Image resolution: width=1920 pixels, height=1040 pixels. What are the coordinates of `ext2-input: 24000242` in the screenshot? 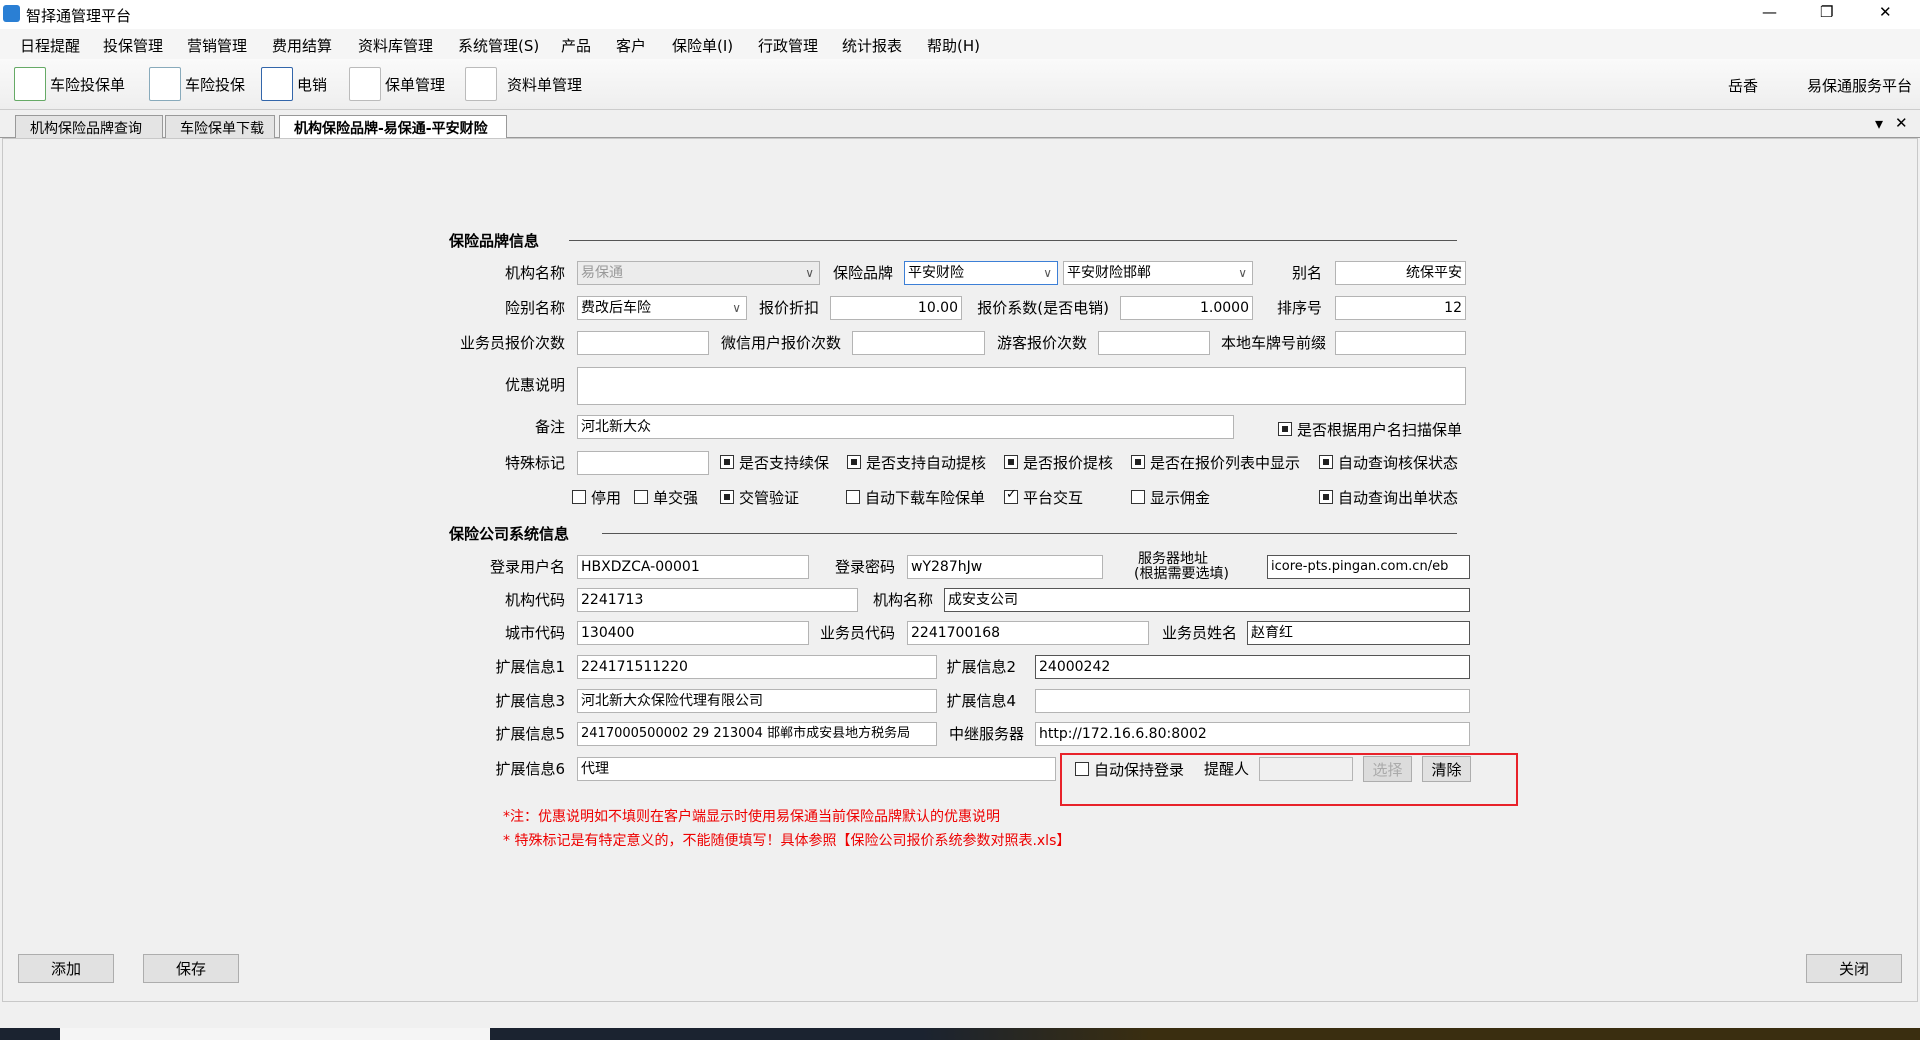 It's located at (1252, 667).